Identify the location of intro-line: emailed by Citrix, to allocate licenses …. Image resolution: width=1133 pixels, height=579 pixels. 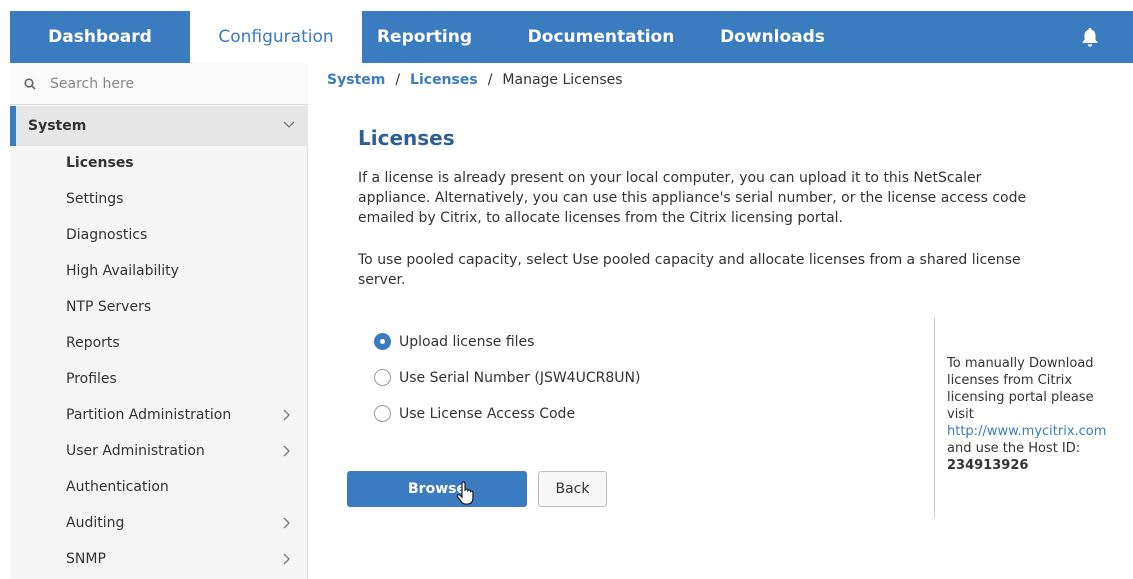
(601, 218).